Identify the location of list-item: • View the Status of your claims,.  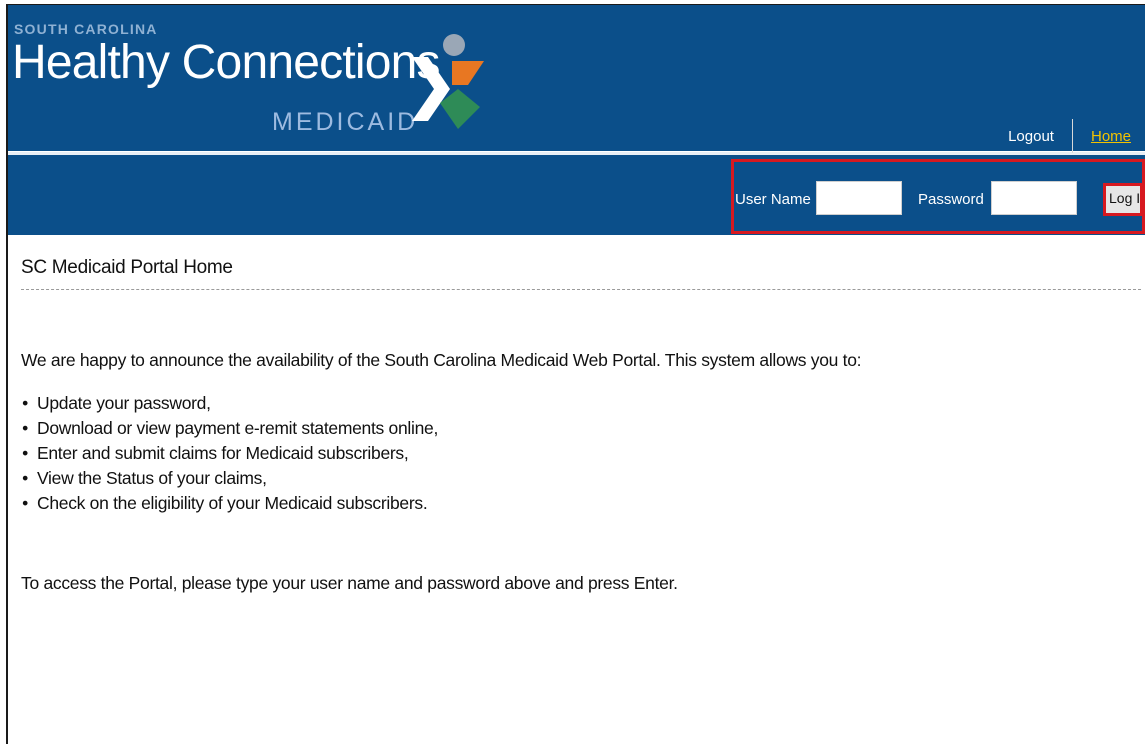
(229, 478).